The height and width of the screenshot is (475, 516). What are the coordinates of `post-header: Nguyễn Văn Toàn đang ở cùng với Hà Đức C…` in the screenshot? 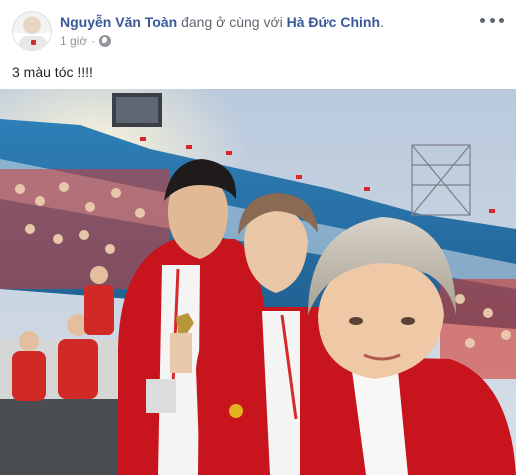 It's located at (258, 29).